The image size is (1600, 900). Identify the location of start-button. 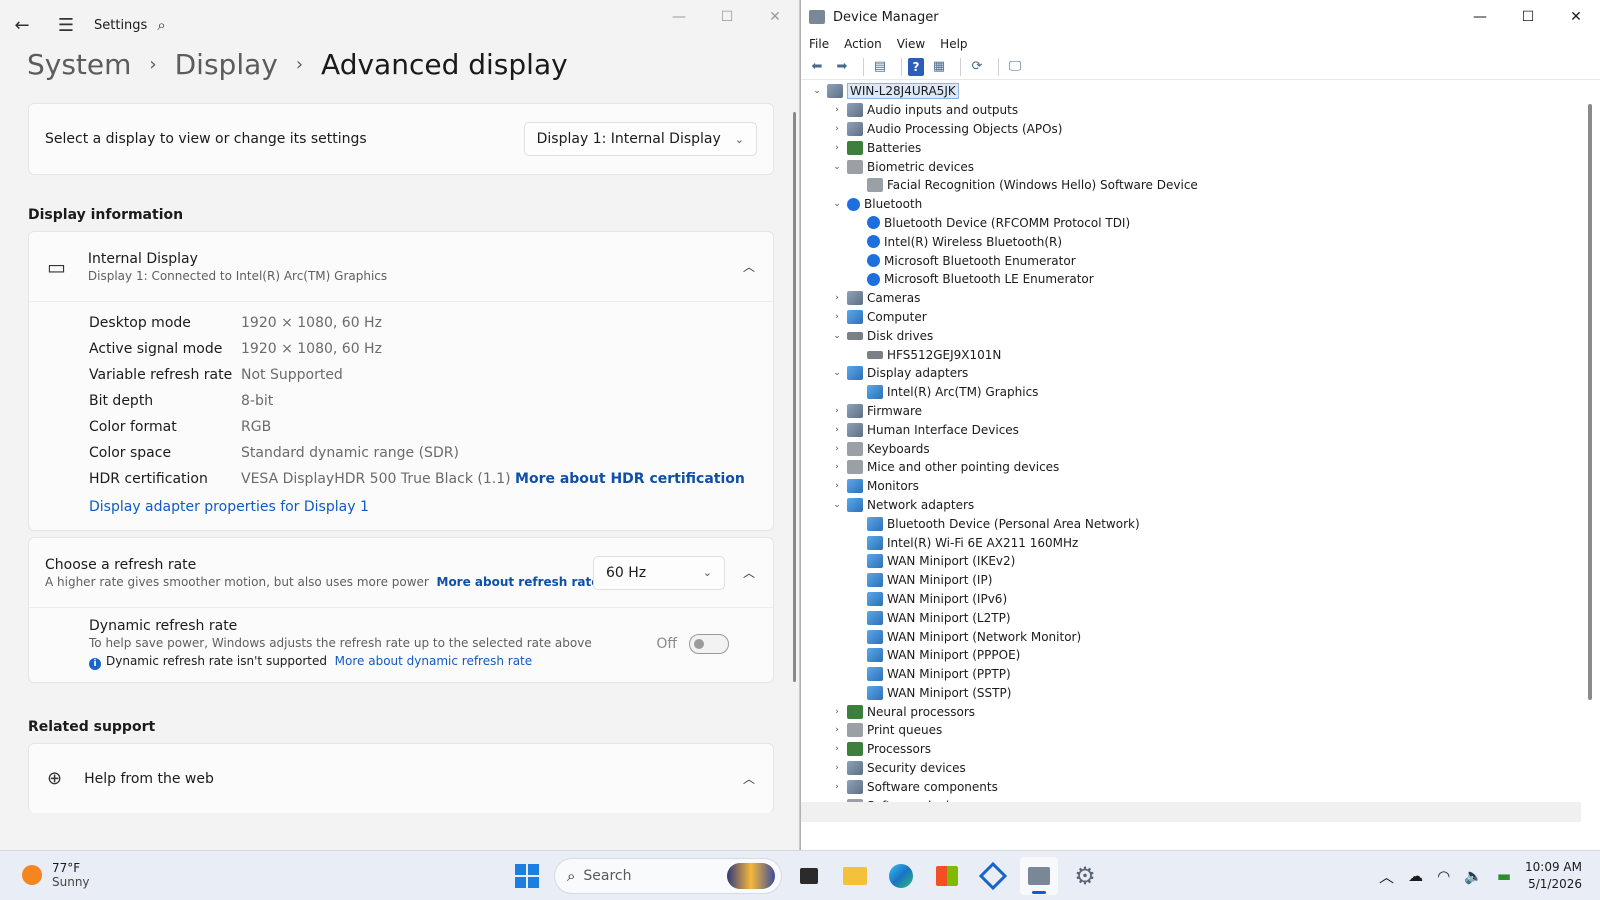
(527, 876).